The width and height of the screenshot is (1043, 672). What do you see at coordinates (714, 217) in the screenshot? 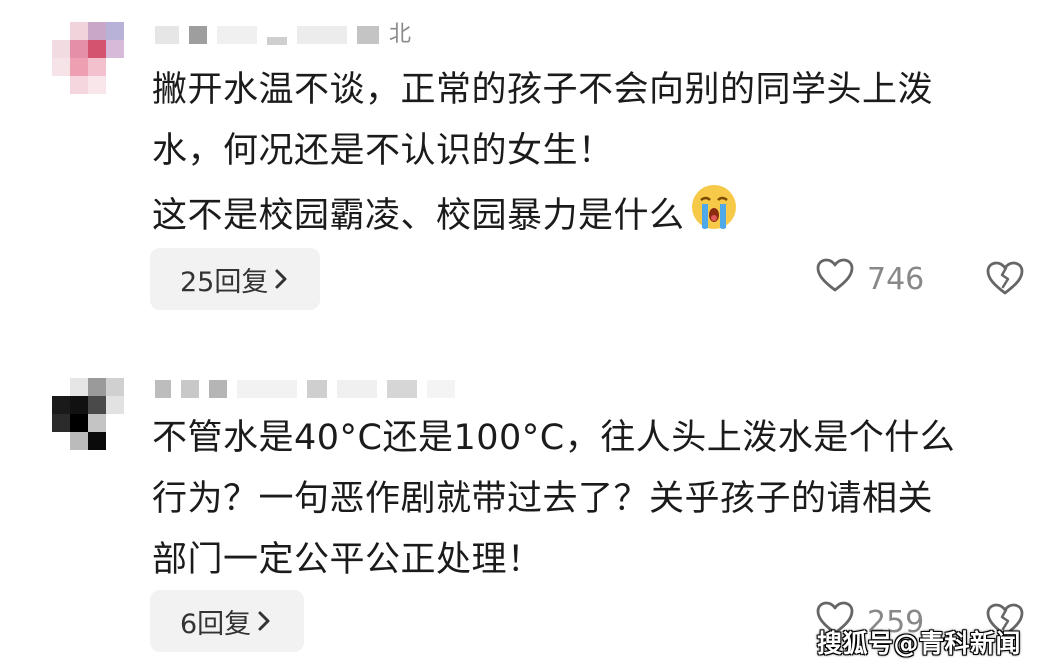
I see `crying-face-emoji-icon` at bounding box center [714, 217].